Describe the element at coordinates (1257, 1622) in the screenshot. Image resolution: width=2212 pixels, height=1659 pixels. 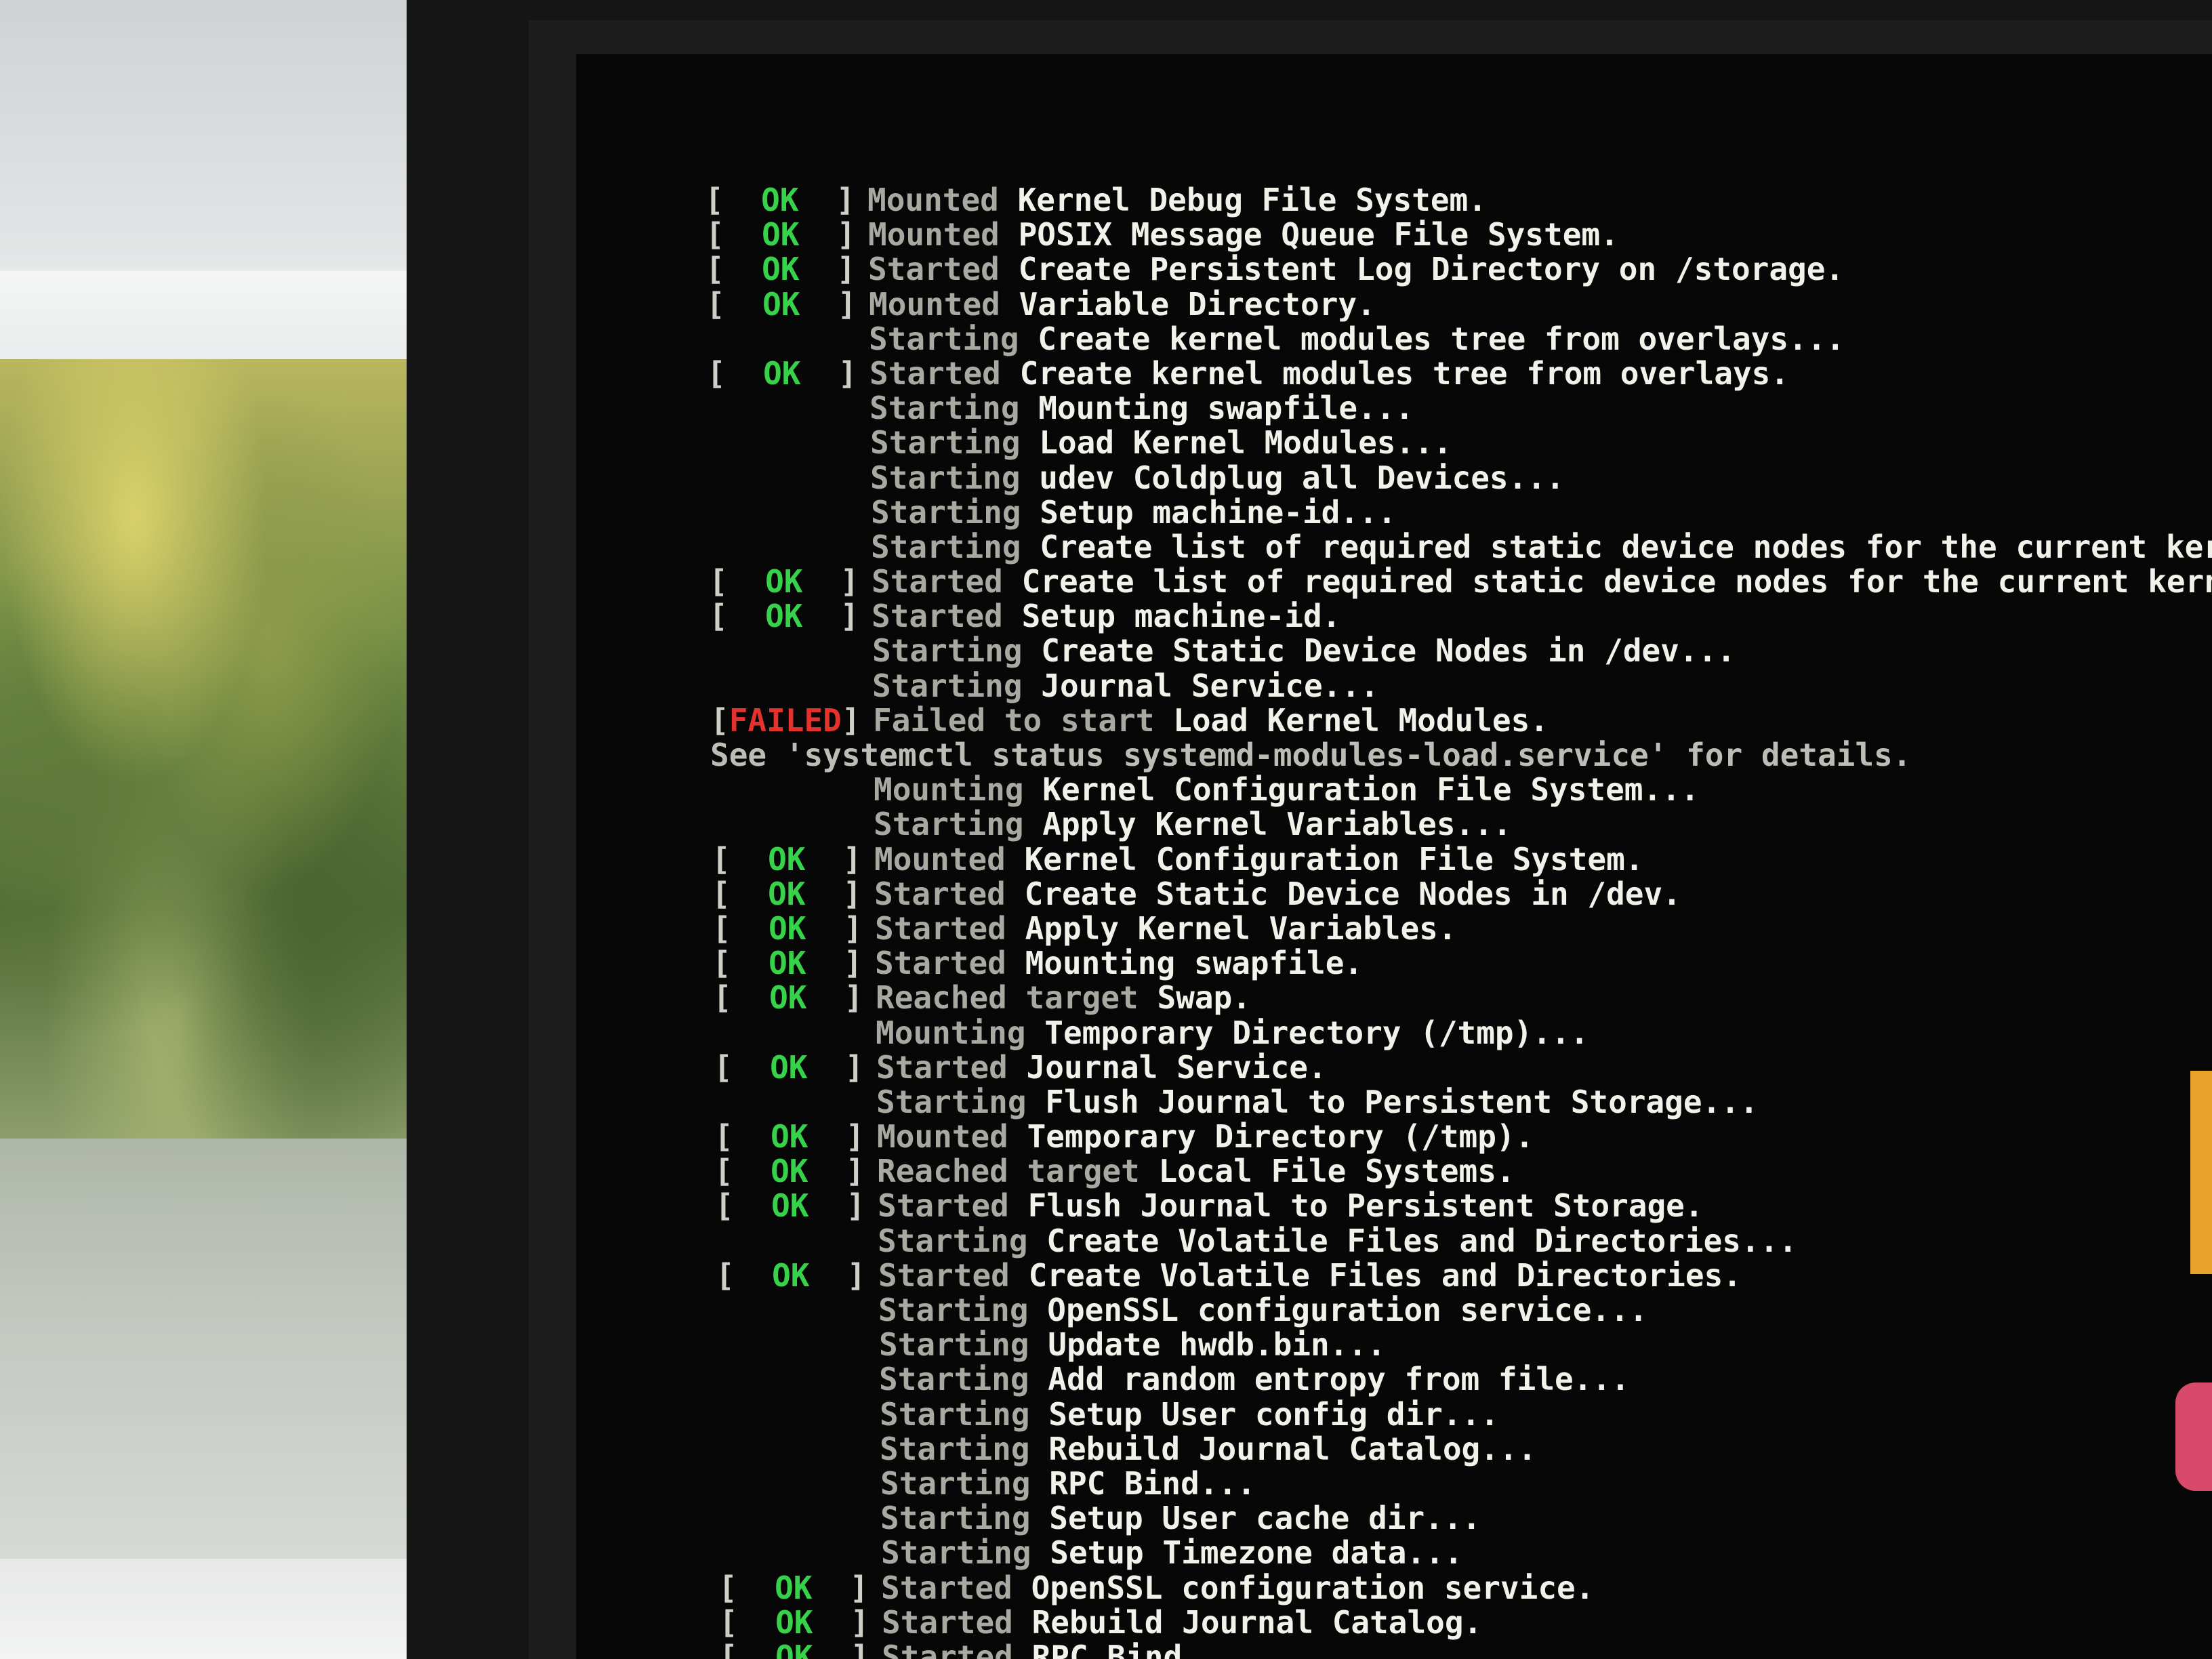
I see `log-message: Rebuild Journal Catalog.` at that location.